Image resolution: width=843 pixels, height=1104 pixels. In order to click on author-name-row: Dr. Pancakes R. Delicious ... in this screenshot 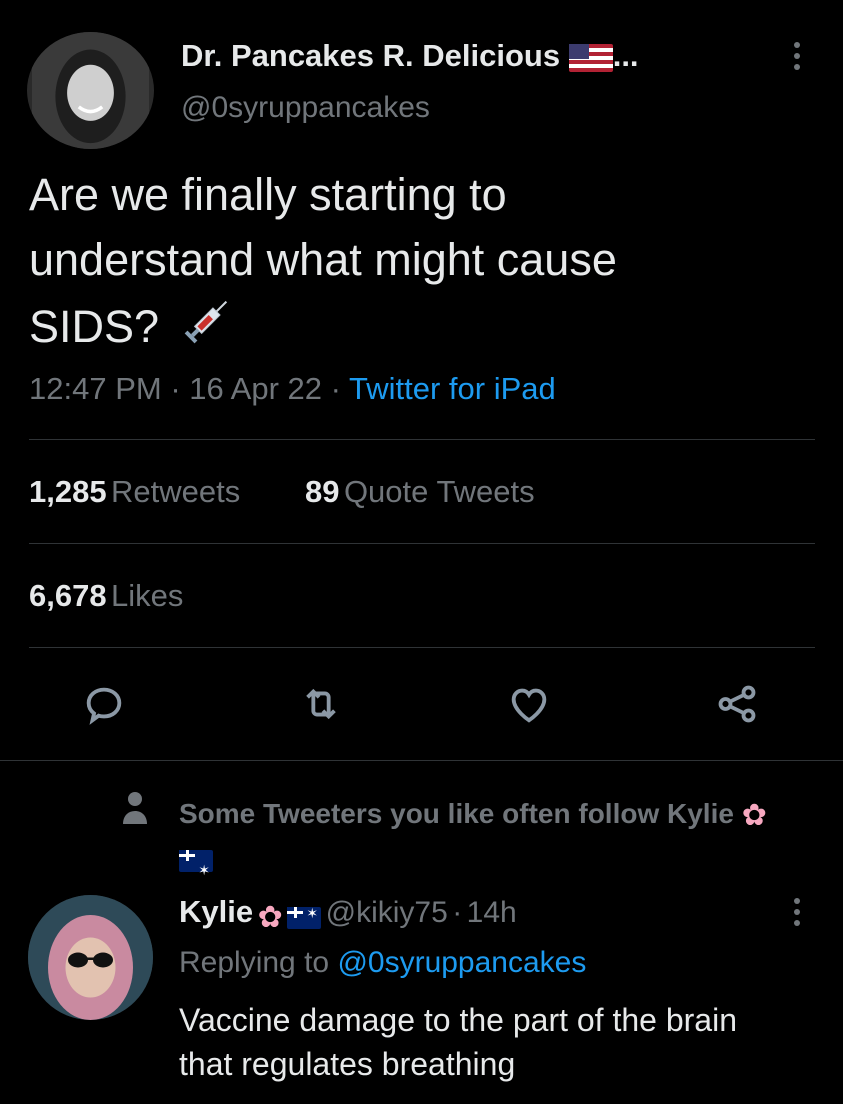, I will do `click(410, 56)`.